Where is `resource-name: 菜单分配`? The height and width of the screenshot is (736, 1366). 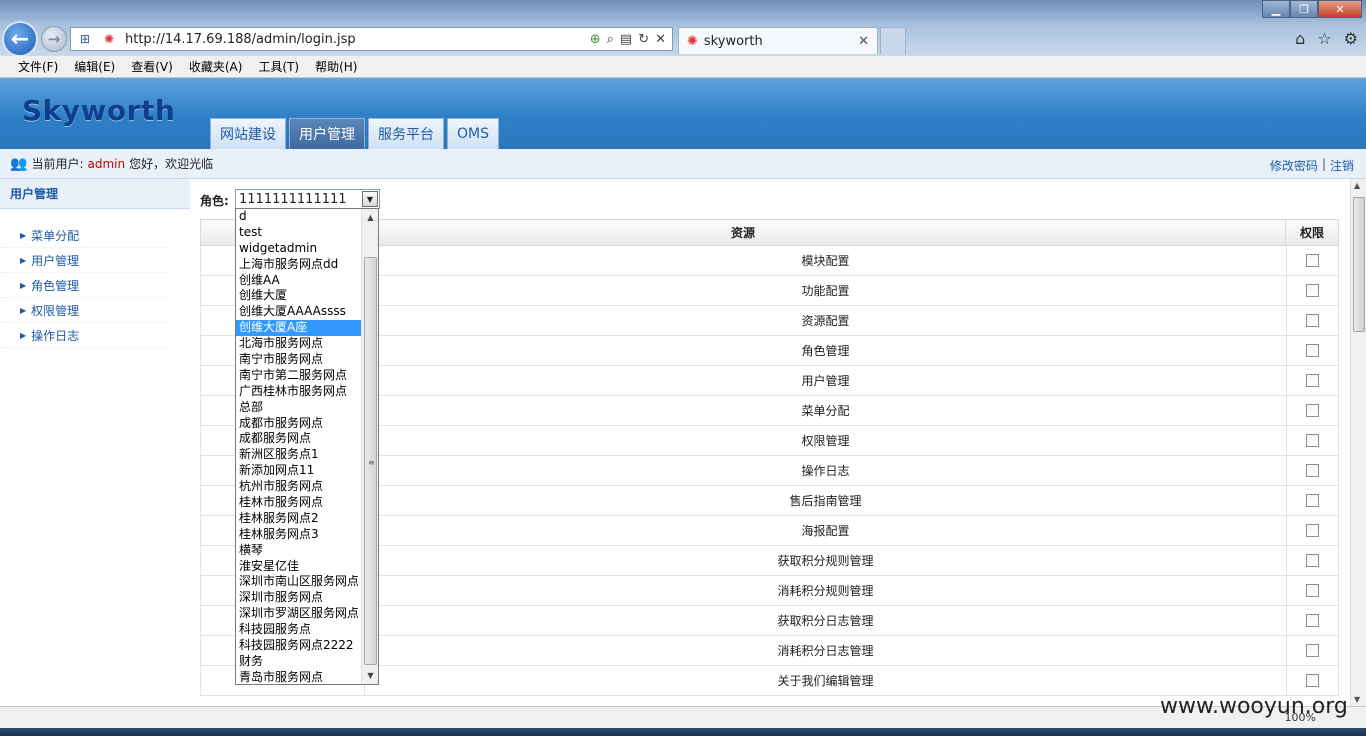 resource-name: 菜单分配 is located at coordinates (825, 411).